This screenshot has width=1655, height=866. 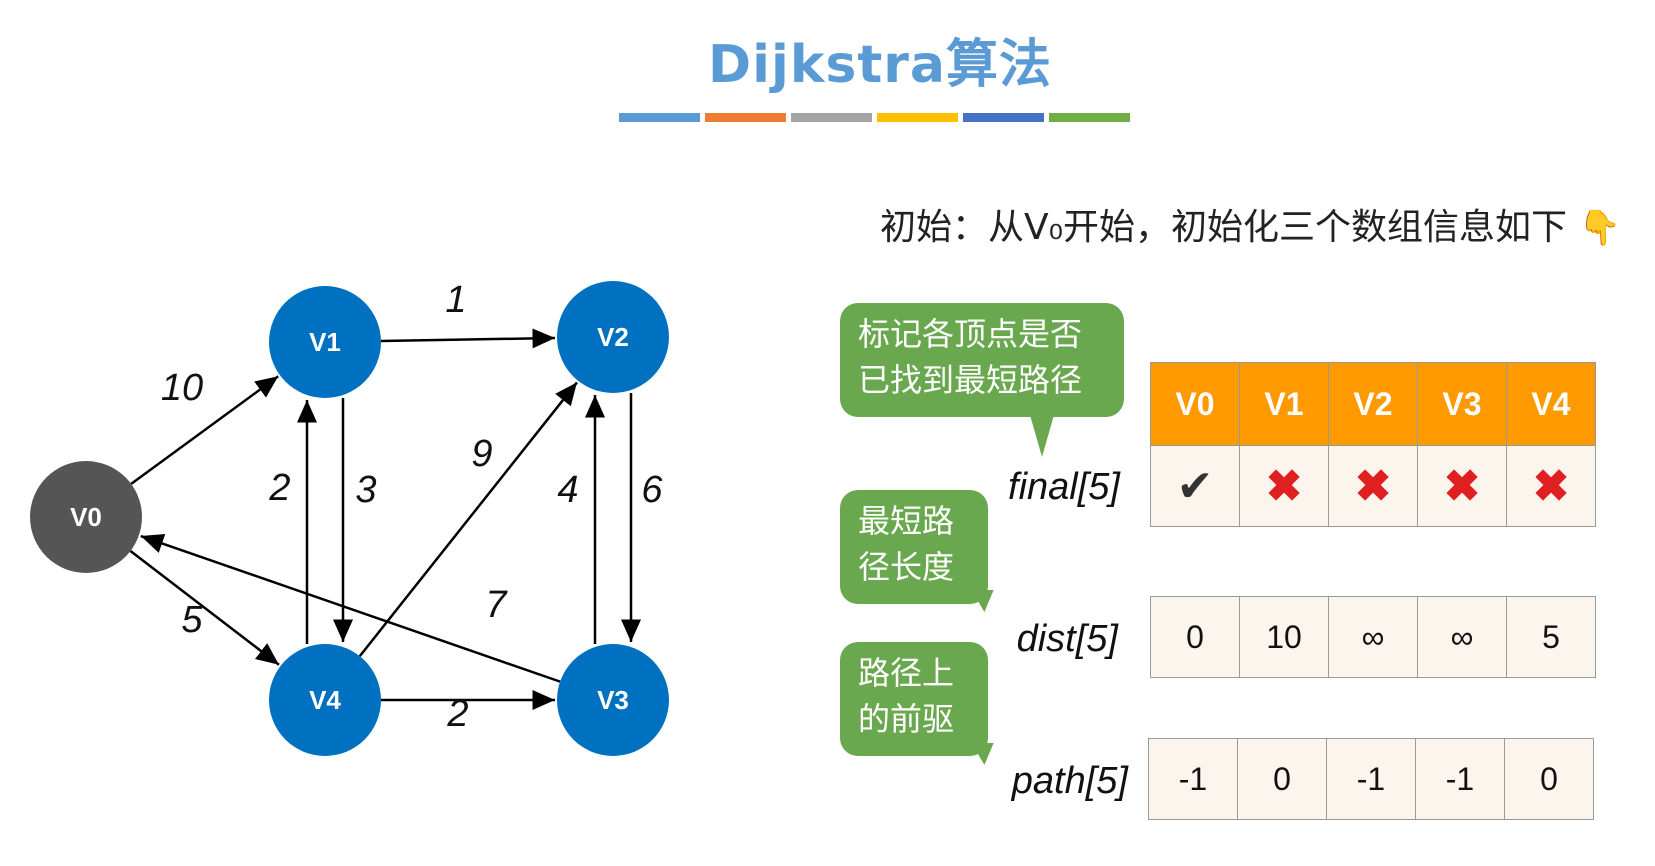 I want to click on final-cell-v4: ✖, so click(x=1551, y=486).